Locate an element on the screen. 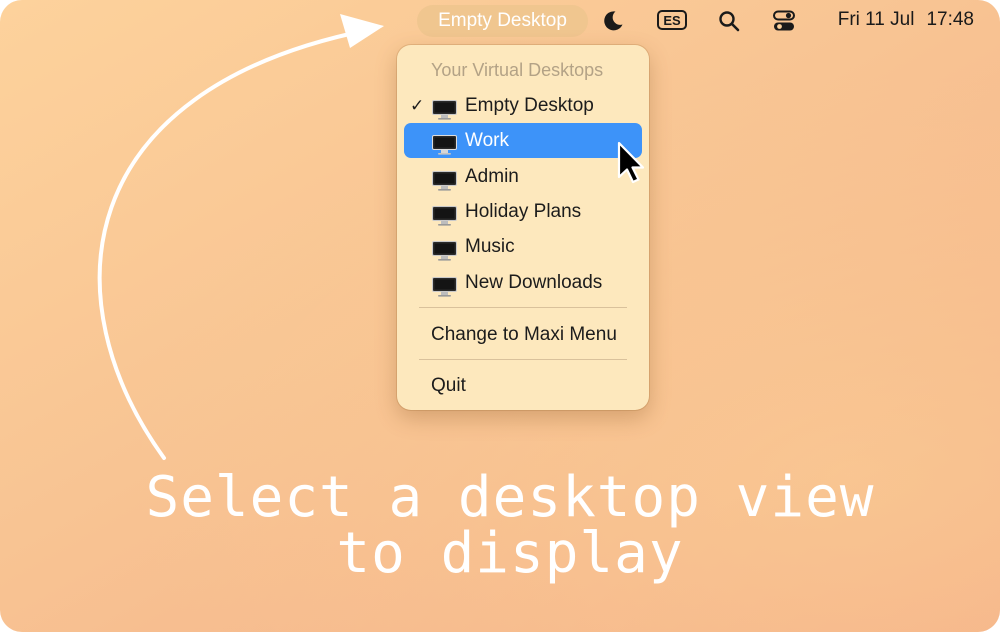  menu-item-label: Empty Desktop is located at coordinates (529, 105).